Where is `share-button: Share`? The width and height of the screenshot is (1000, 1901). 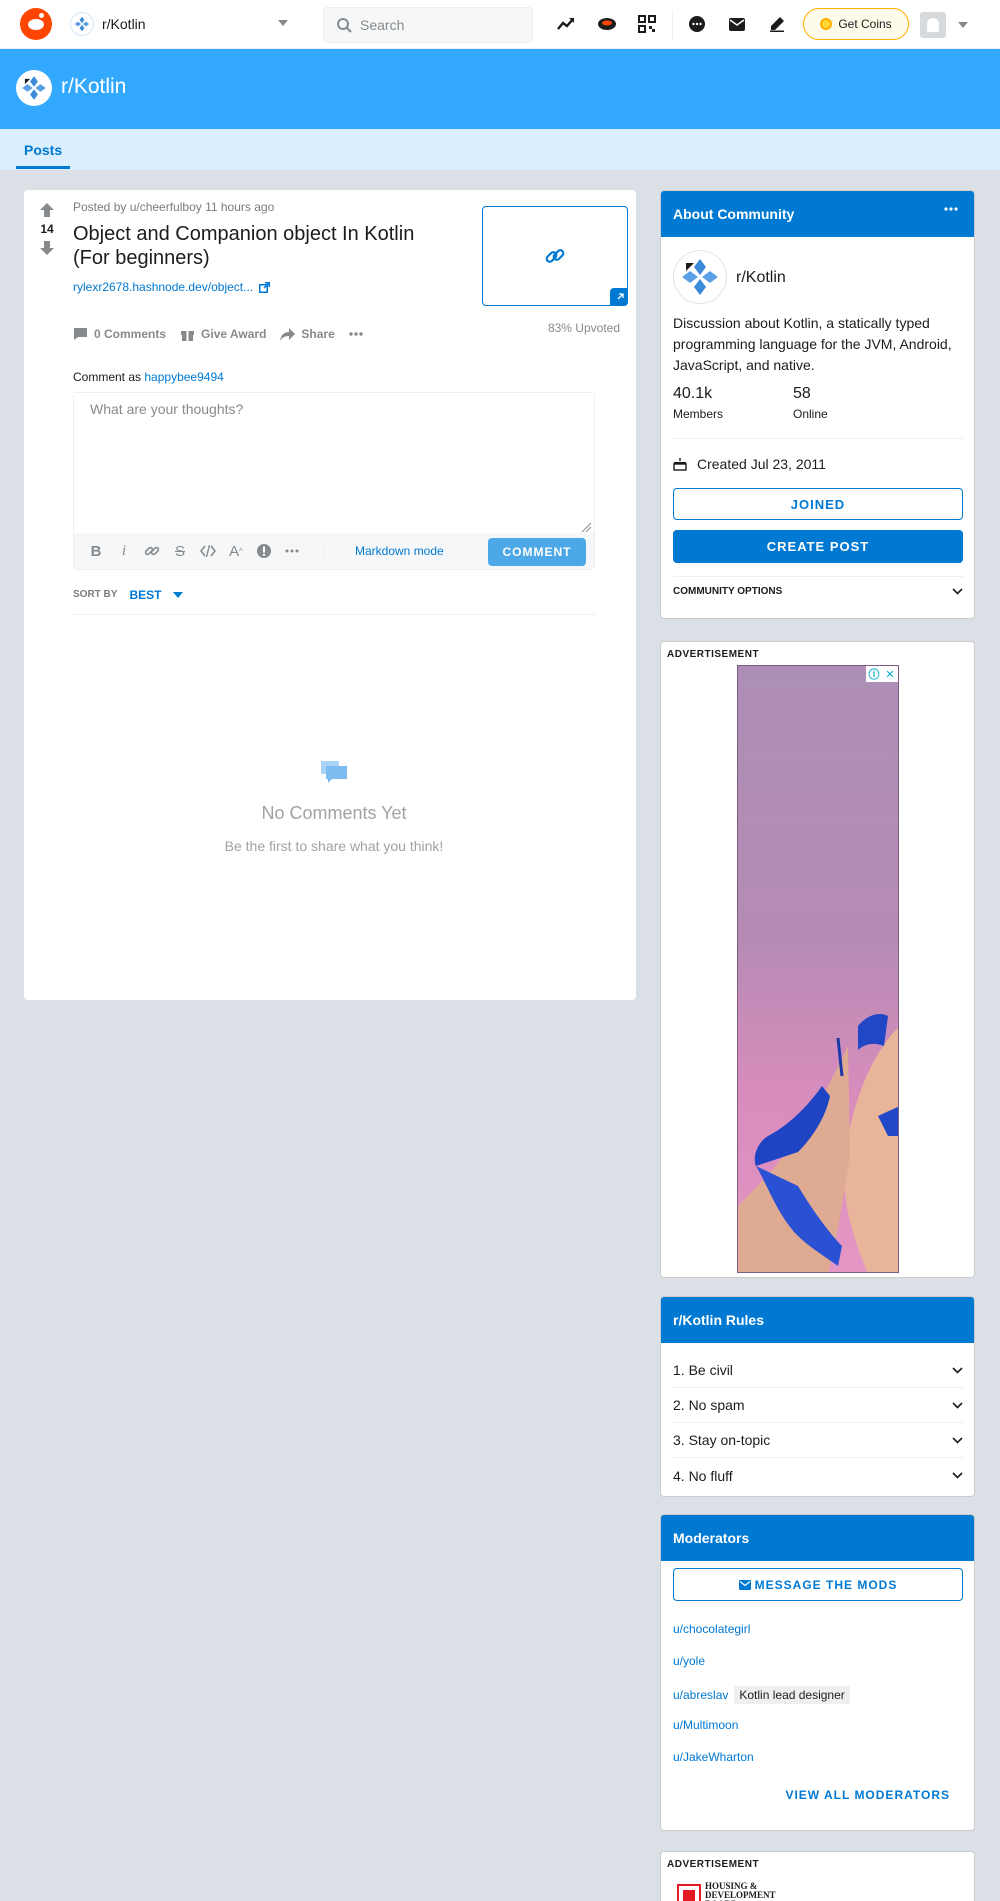 share-button: Share is located at coordinates (307, 334).